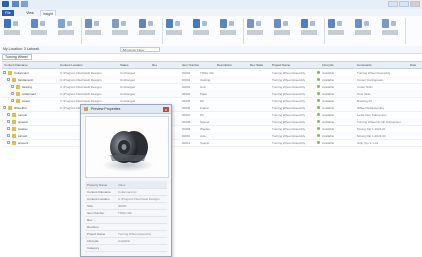  I want to click on cell-name: Coltarmanl, so click(21, 72).